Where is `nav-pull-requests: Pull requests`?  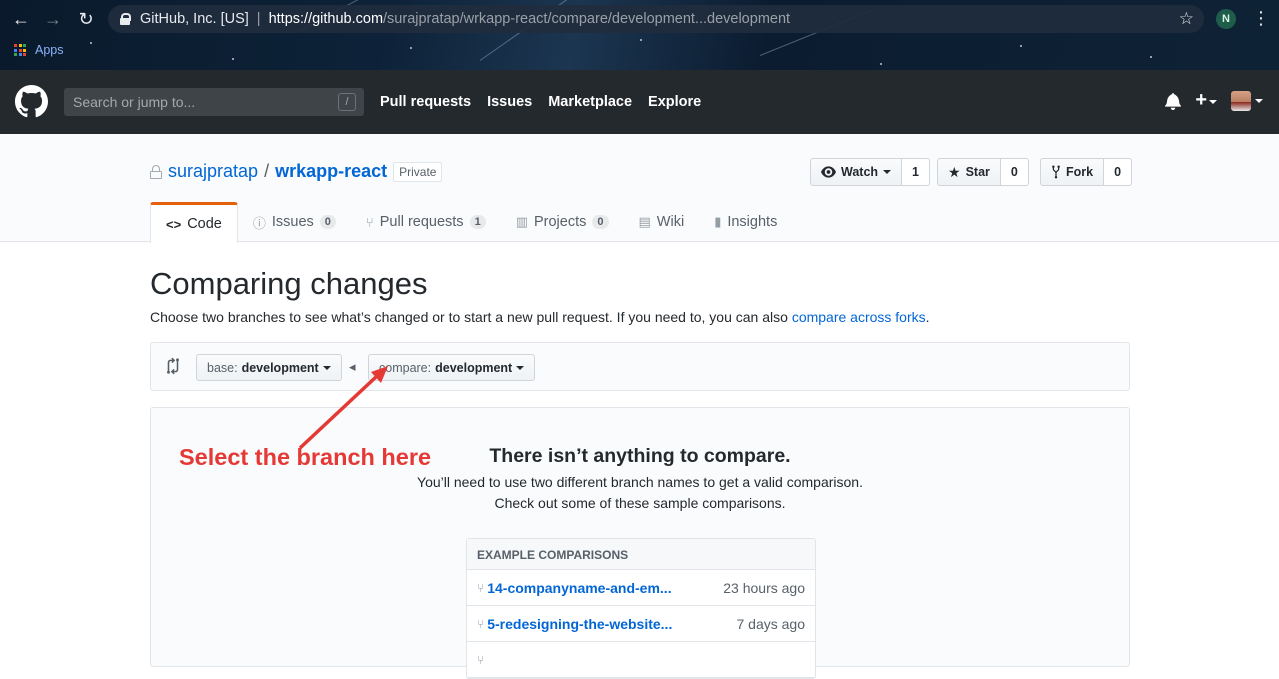
nav-pull-requests: Pull requests is located at coordinates (425, 102).